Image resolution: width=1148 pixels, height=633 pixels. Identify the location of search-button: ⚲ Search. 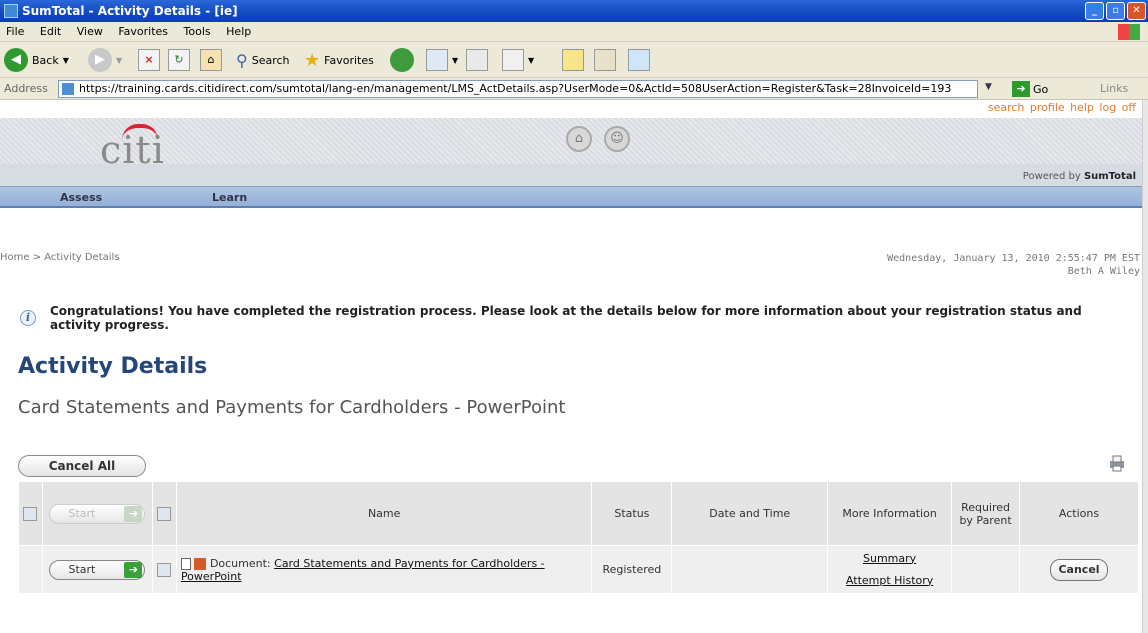
(263, 60).